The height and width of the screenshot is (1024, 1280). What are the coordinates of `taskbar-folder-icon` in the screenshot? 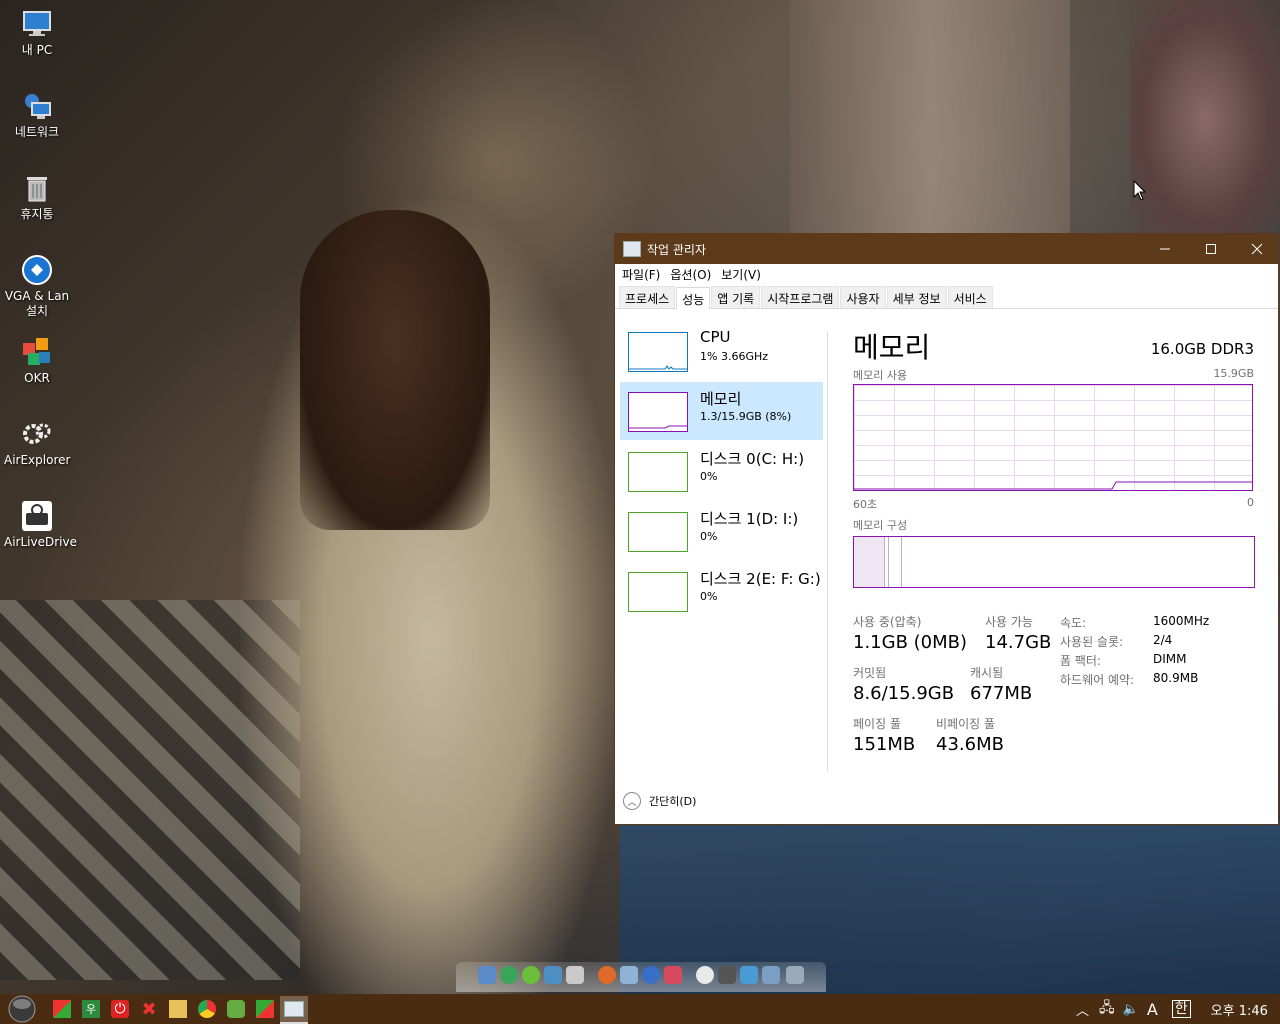 It's located at (178, 1009).